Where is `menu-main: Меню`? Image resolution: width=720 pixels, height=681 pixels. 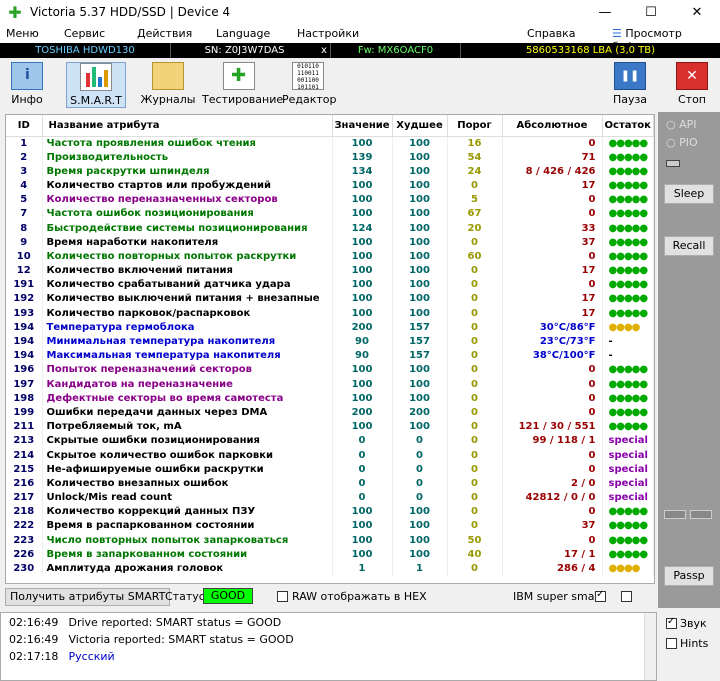
menu-main: Меню is located at coordinates (22, 33).